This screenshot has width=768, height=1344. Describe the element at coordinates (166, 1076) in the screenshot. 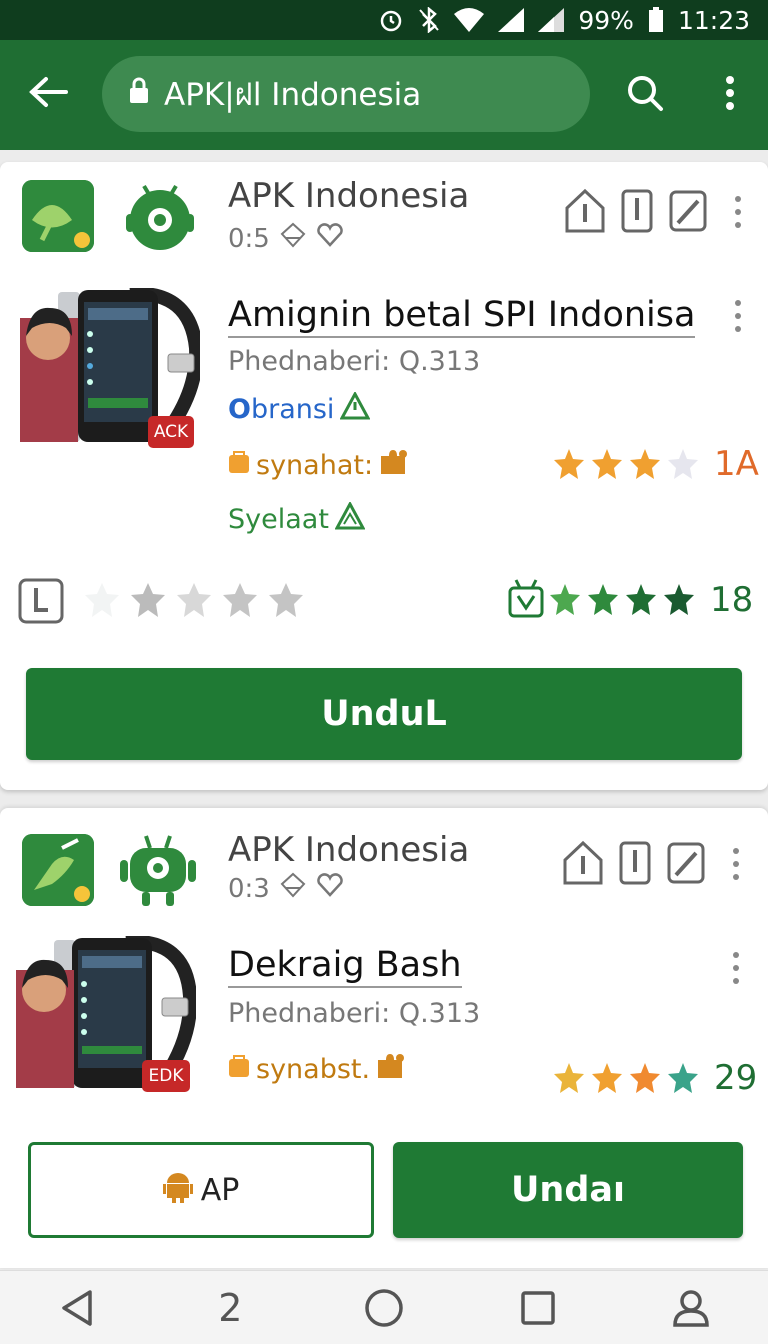

I see `thumbnail-badge: EDK` at that location.